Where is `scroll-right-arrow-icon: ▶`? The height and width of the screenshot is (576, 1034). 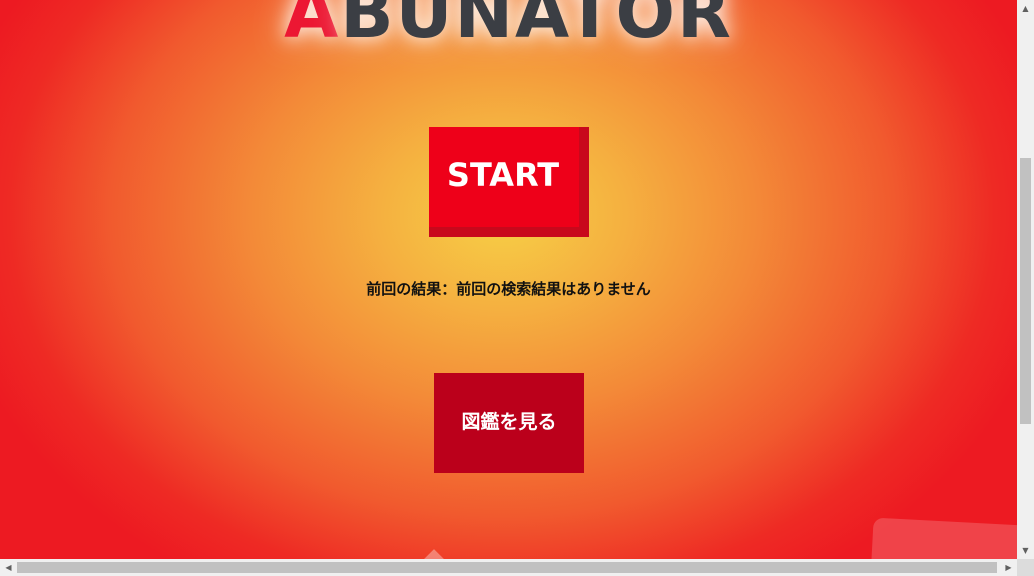
scroll-right-arrow-icon: ▶ is located at coordinates (1008, 567).